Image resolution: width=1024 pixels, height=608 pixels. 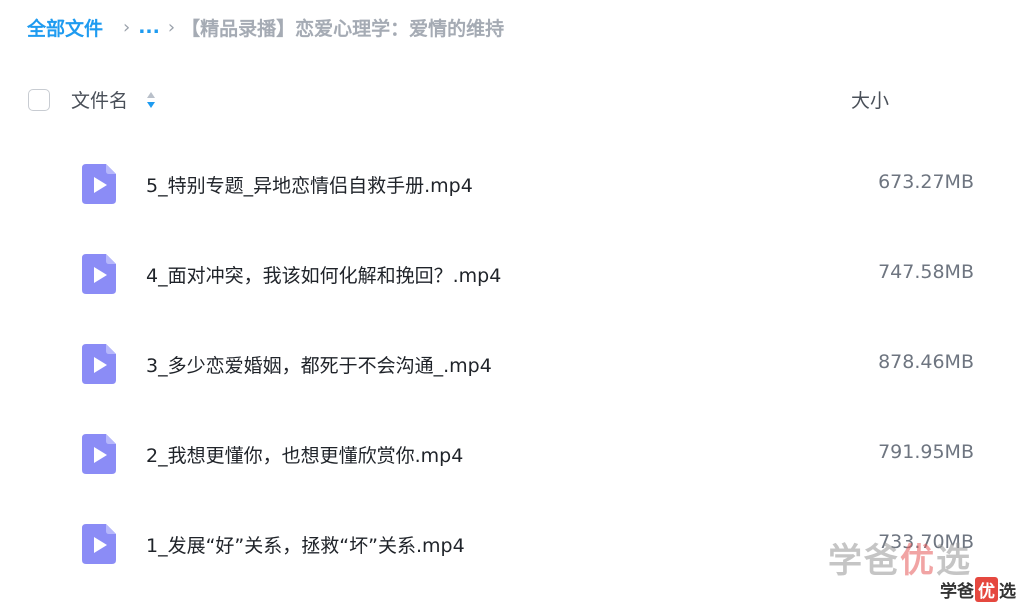 What do you see at coordinates (954, 561) in the screenshot?
I see `watermark-char: 选` at bounding box center [954, 561].